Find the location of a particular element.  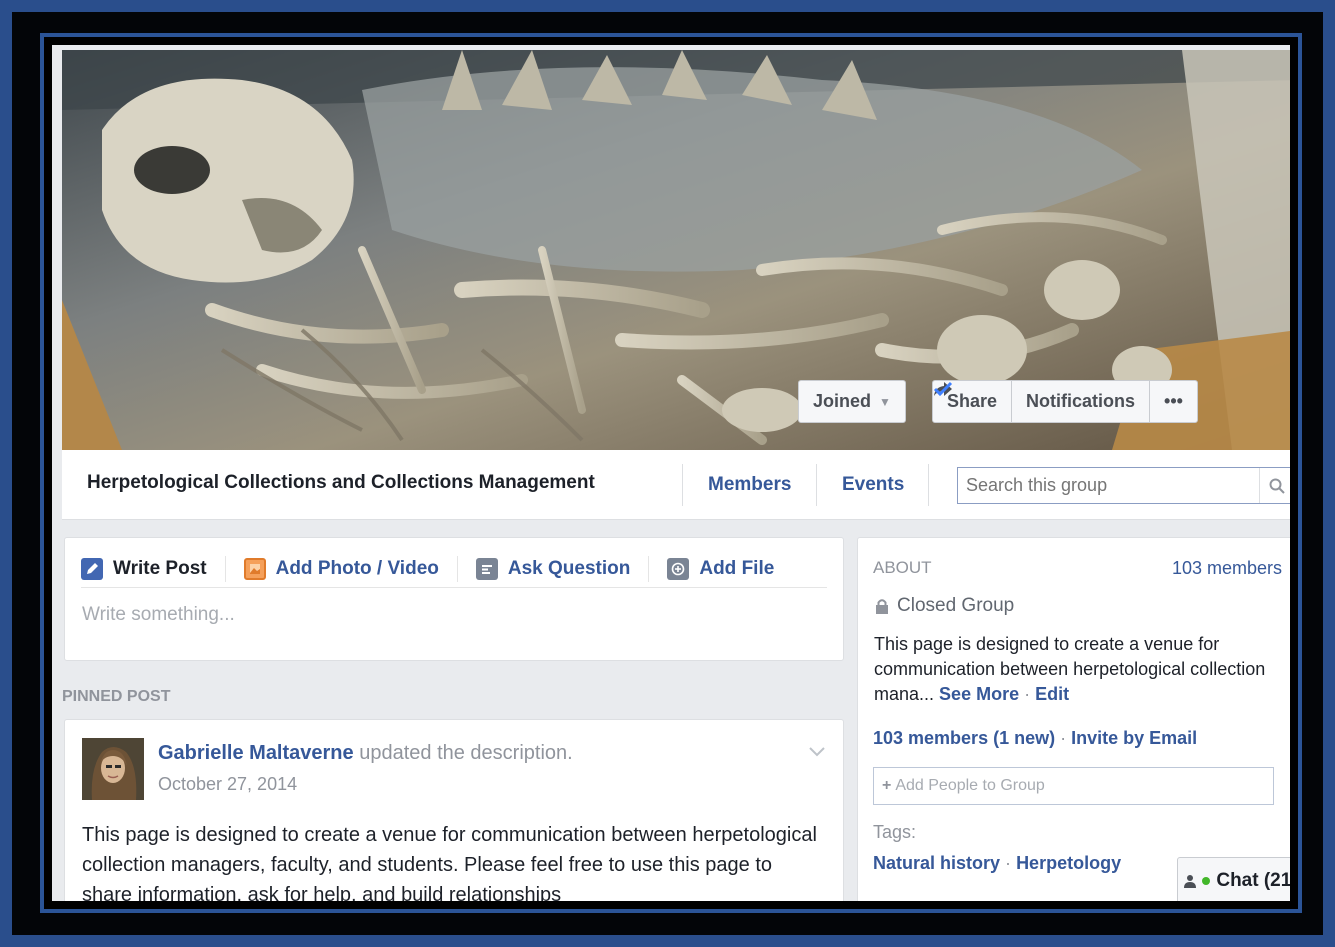

joined-button: Joined ▼ is located at coordinates (852, 401).